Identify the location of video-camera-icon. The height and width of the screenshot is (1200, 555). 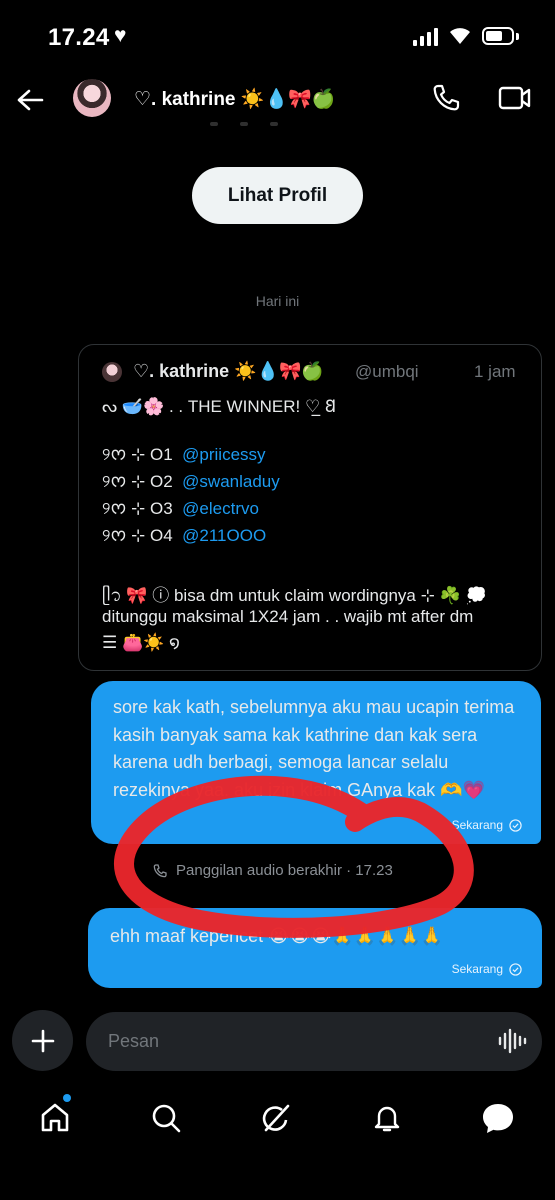
(514, 98).